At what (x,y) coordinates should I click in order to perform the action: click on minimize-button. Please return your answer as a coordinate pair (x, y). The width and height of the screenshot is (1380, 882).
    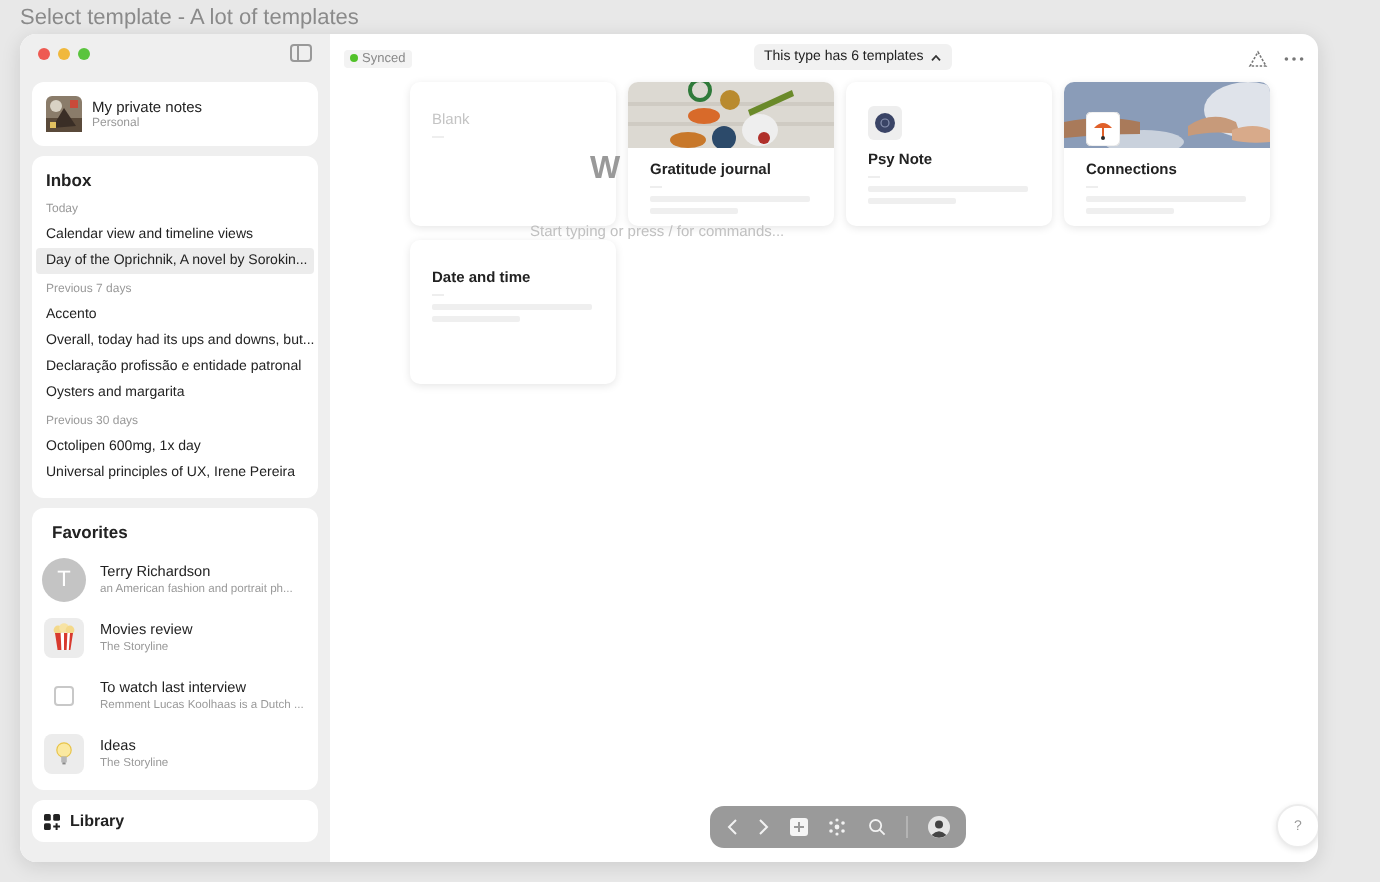
    Looking at the image, I should click on (64, 53).